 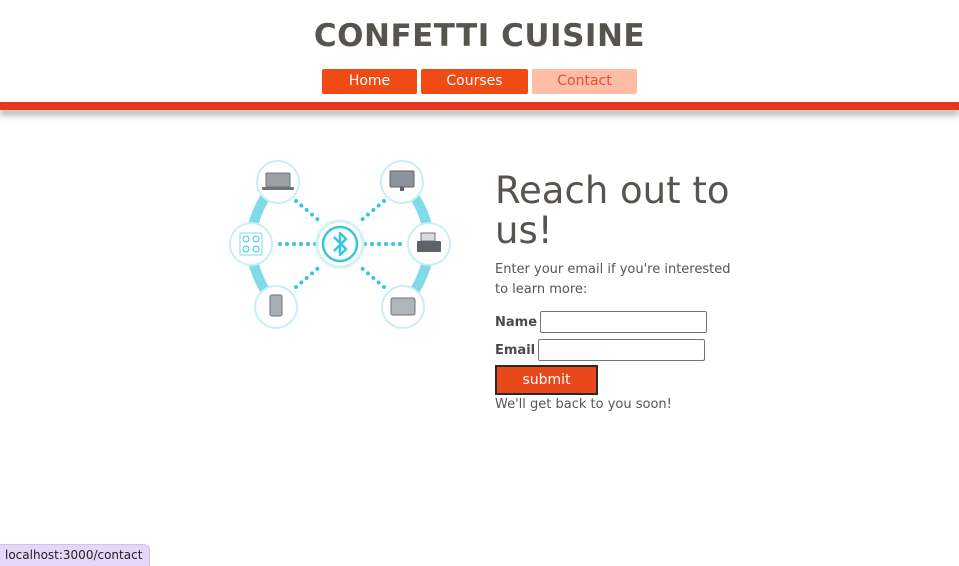 I want to click on header-divider, so click(x=479, y=106).